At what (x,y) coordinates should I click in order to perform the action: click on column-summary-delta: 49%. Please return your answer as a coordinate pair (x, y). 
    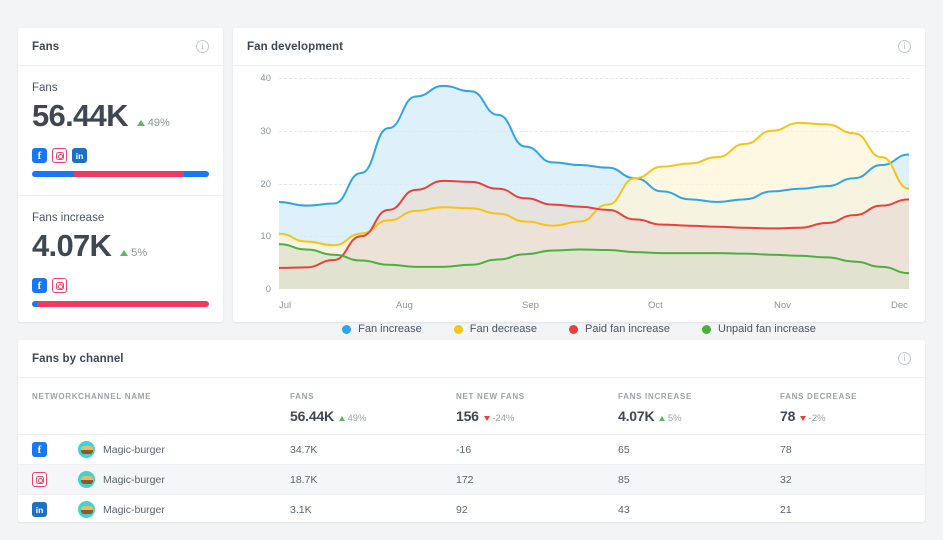
    Looking at the image, I should click on (352, 418).